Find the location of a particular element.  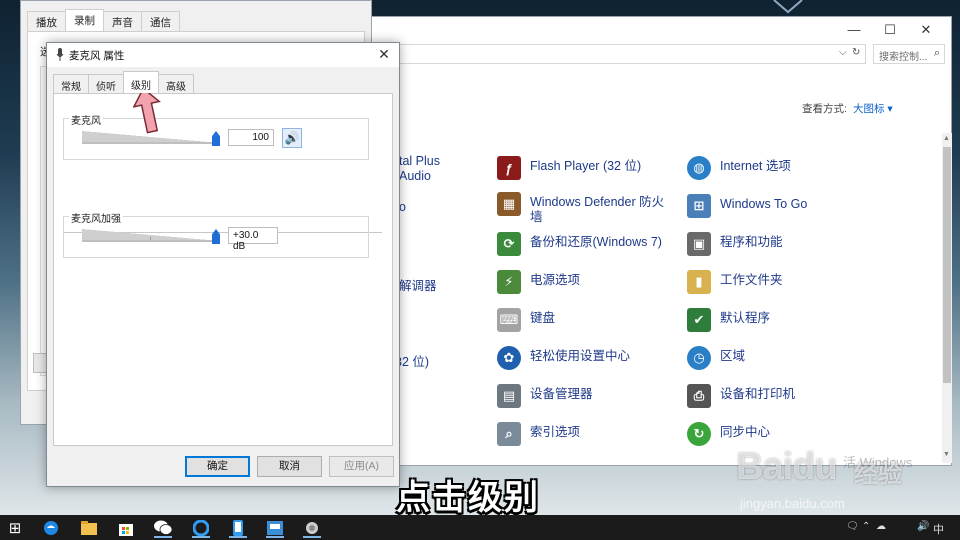

work-folders-icon: ▮ is located at coordinates (699, 282).